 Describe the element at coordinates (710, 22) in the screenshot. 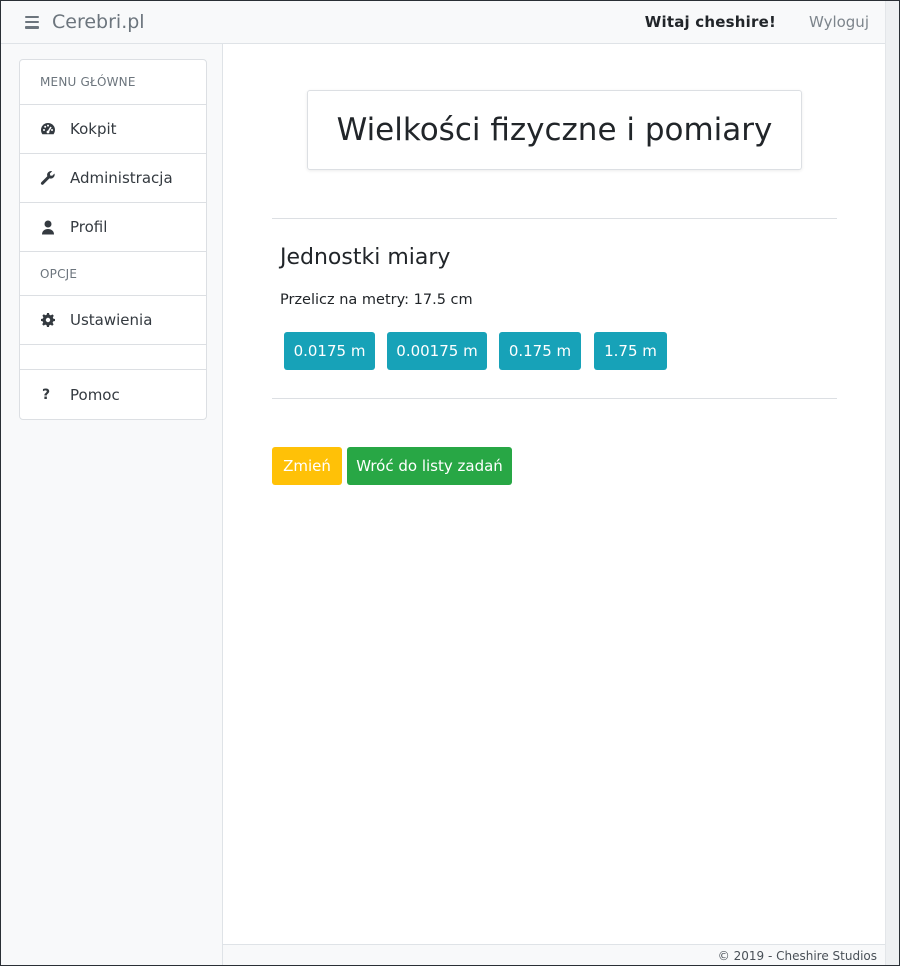

I see `user-greeting: Witaj cheshire!` at that location.